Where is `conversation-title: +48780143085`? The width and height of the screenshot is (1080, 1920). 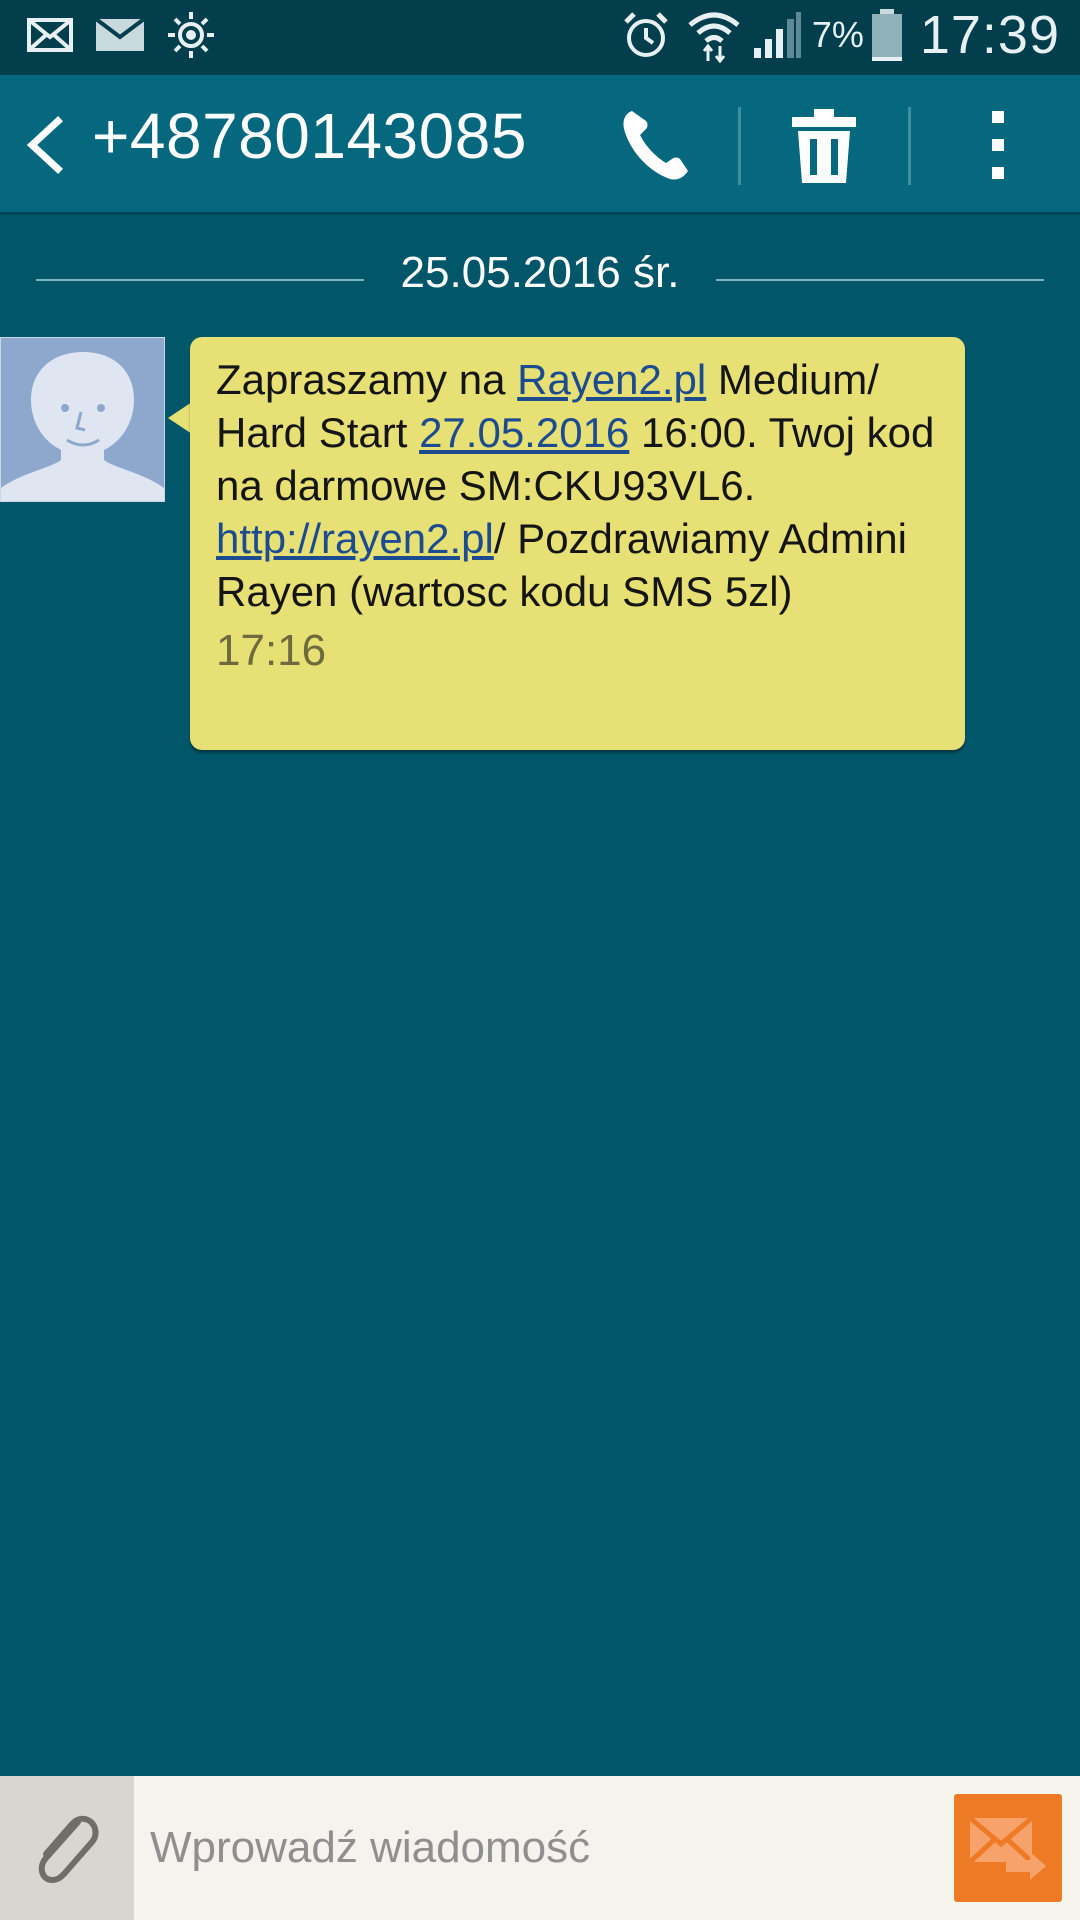 conversation-title: +48780143085 is located at coordinates (309, 136).